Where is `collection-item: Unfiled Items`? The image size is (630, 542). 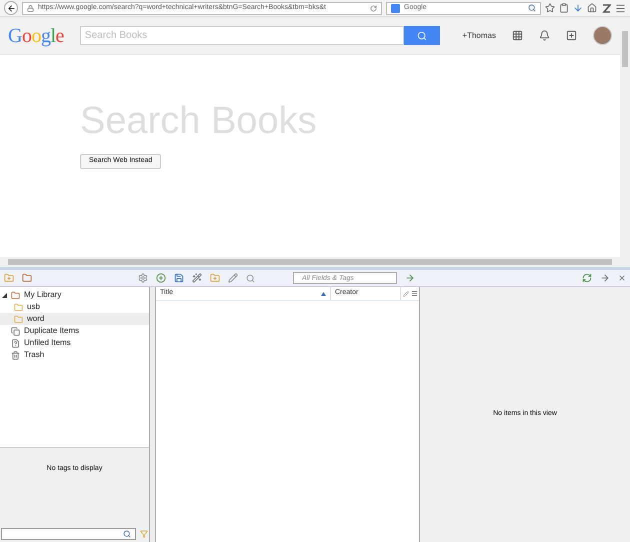
collection-item: Unfiled Items is located at coordinates (74, 343).